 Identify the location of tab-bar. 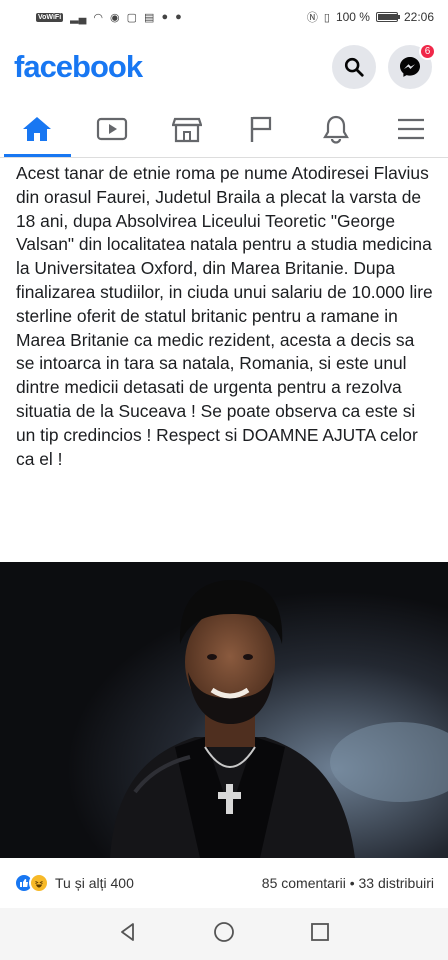
(224, 129).